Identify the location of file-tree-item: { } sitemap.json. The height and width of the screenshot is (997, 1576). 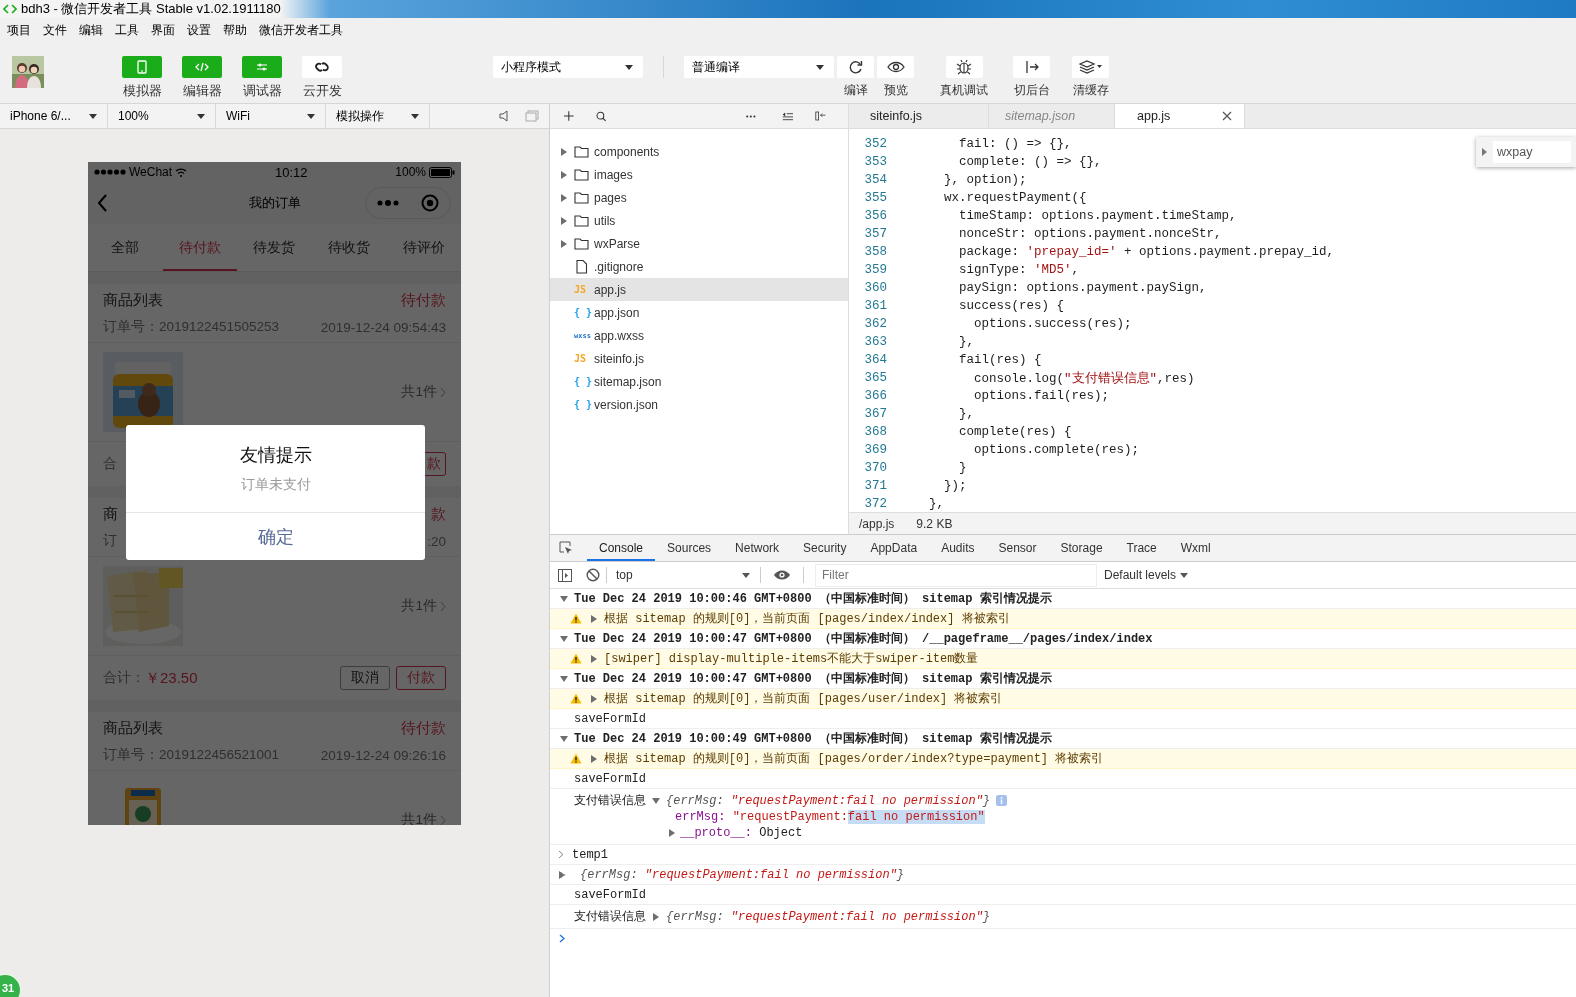
(699, 381).